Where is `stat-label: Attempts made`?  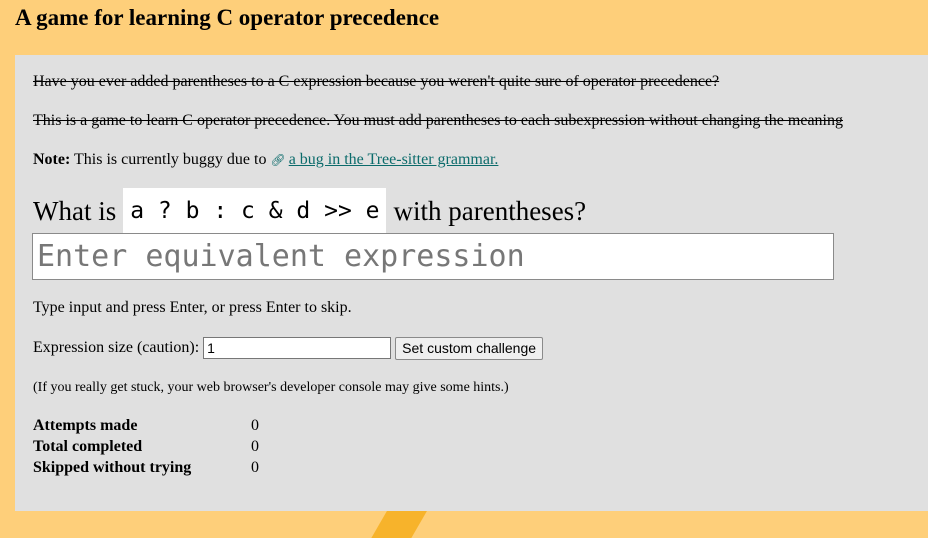
stat-label: Attempts made is located at coordinates (85, 425).